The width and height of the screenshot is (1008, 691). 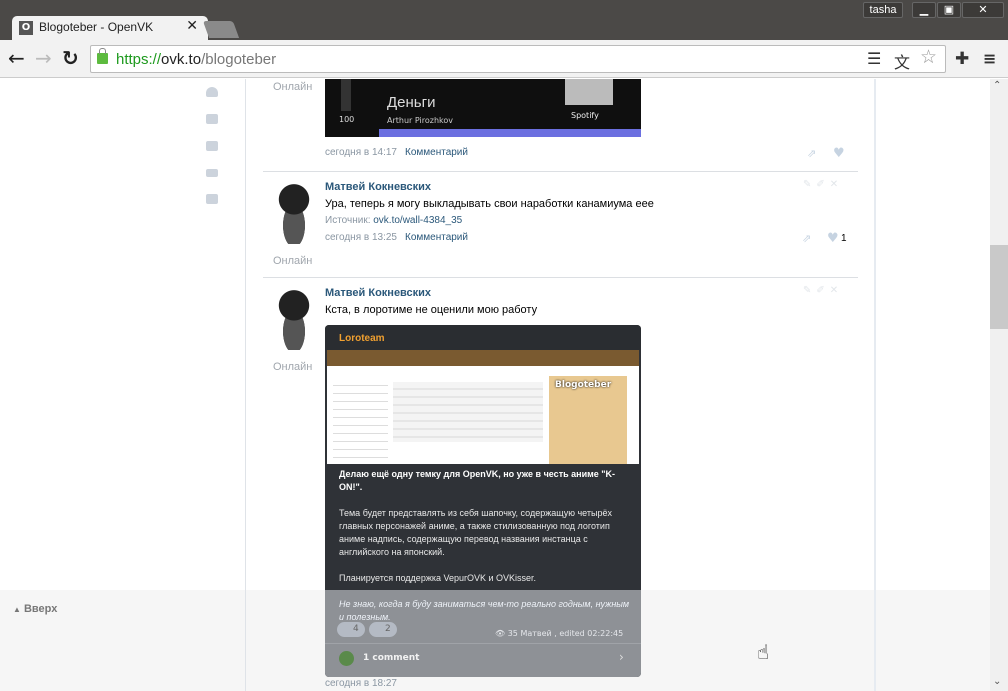 What do you see at coordinates (346, 658) in the screenshot?
I see `commenter-avatar` at bounding box center [346, 658].